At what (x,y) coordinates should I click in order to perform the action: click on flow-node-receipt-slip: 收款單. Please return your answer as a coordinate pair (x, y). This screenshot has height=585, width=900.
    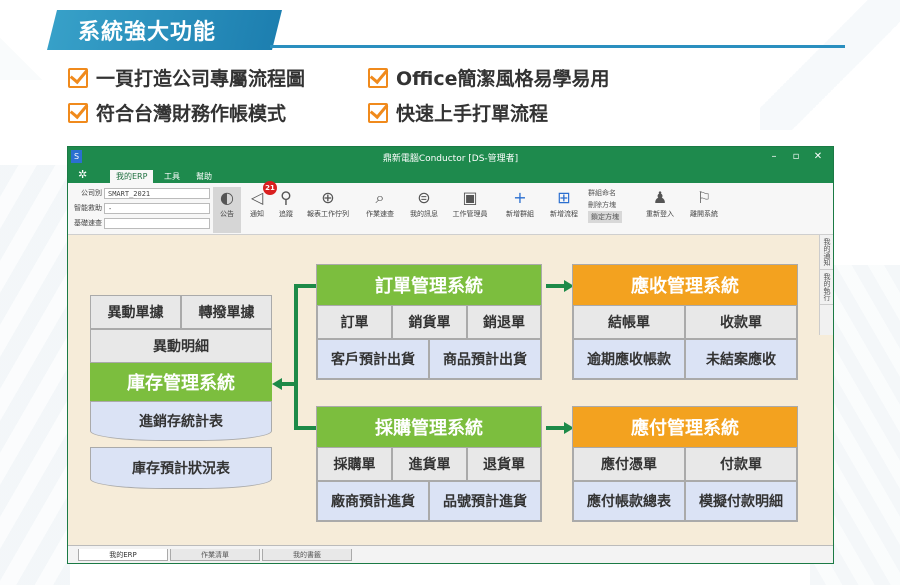
    Looking at the image, I should click on (741, 322).